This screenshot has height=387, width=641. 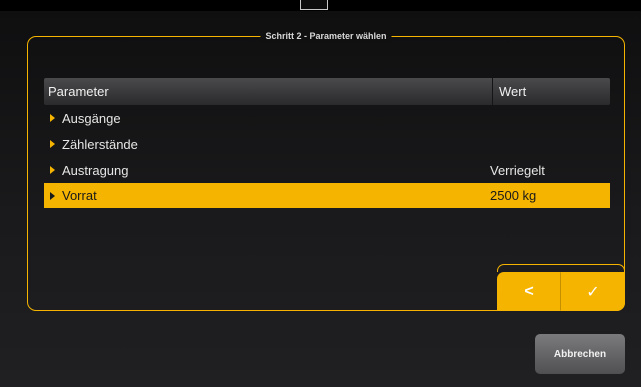 What do you see at coordinates (513, 195) in the screenshot?
I see `row-value: 2500 kg` at bounding box center [513, 195].